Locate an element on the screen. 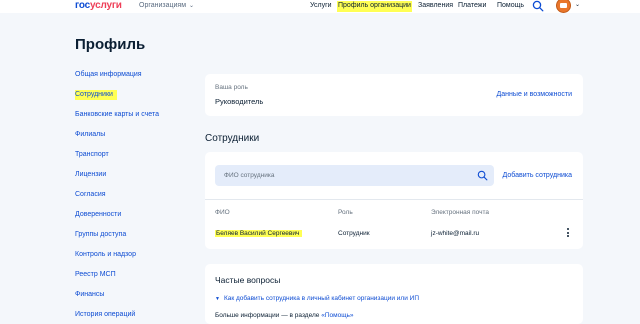 This screenshot has width=640, height=324. divider is located at coordinates (394, 199).